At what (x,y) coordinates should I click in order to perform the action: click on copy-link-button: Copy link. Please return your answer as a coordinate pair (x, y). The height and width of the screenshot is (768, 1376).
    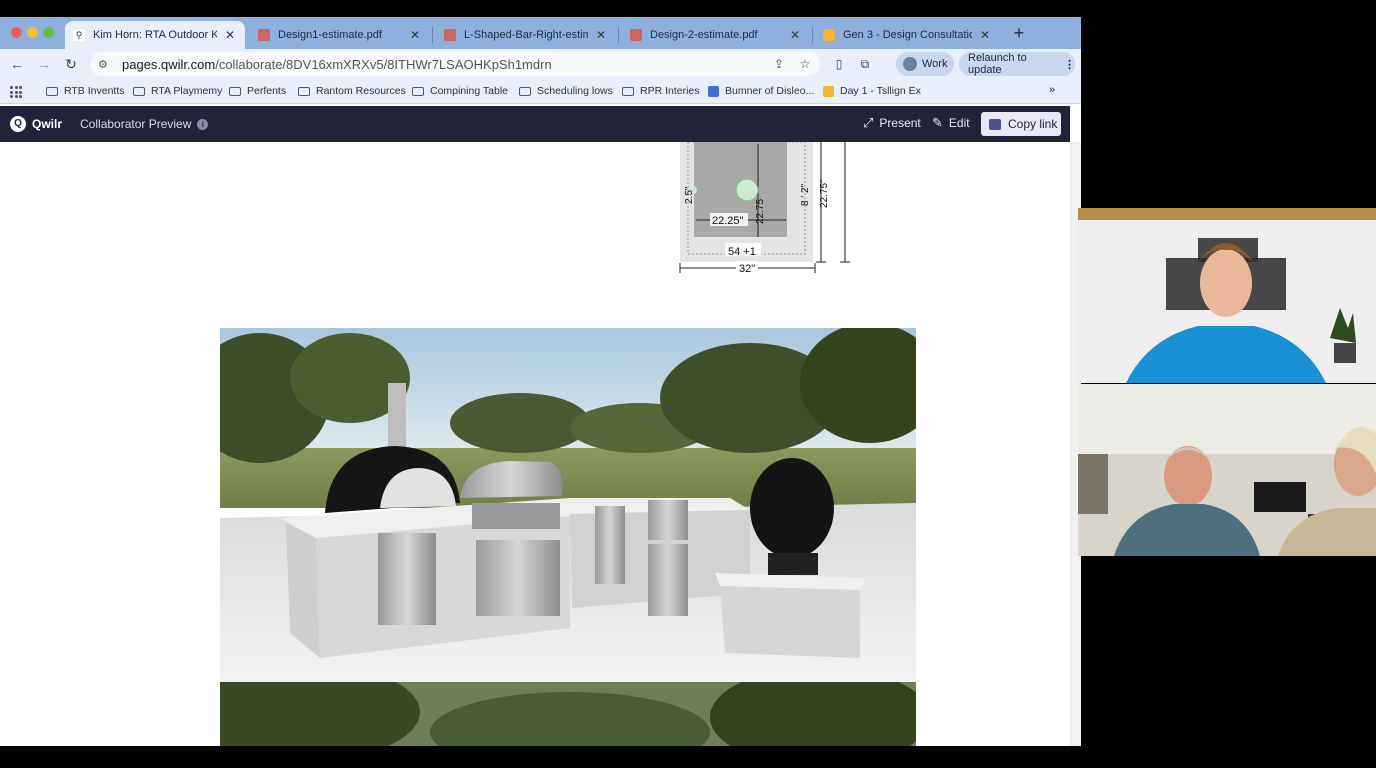
    Looking at the image, I should click on (1021, 124).